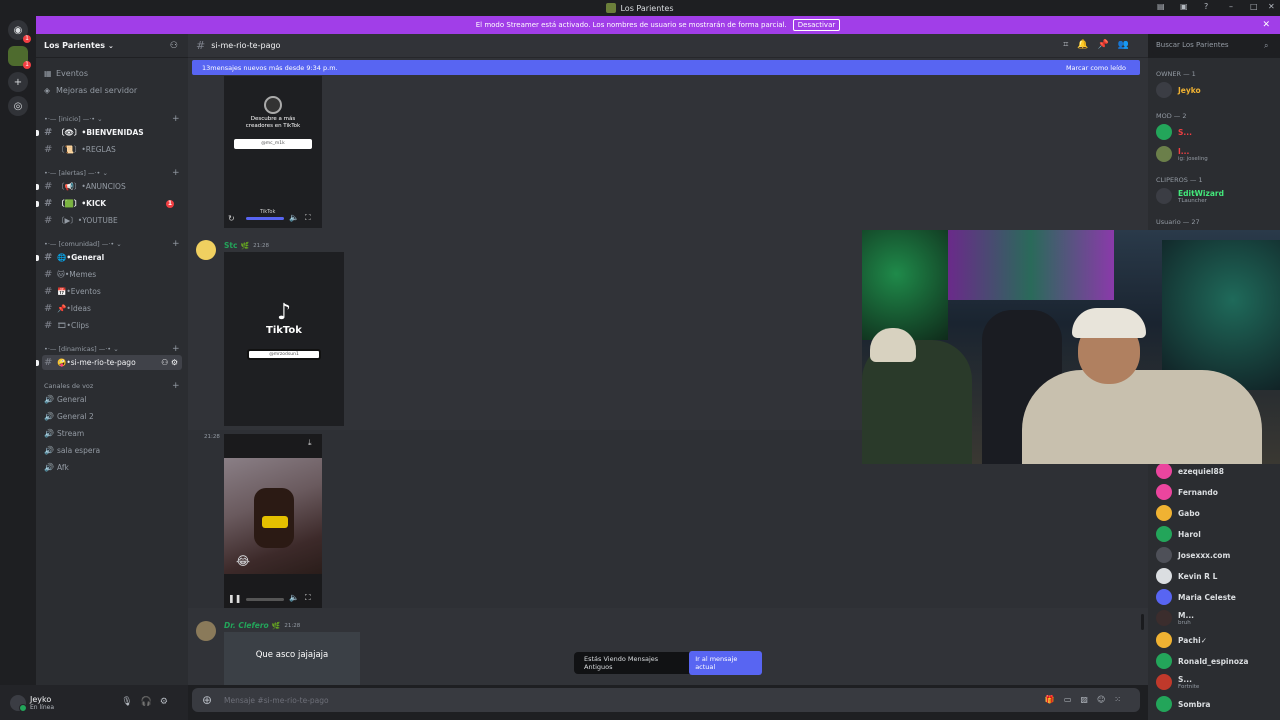  I want to click on server-header: Los Parientes ⌄ ⚇, so click(112, 46).